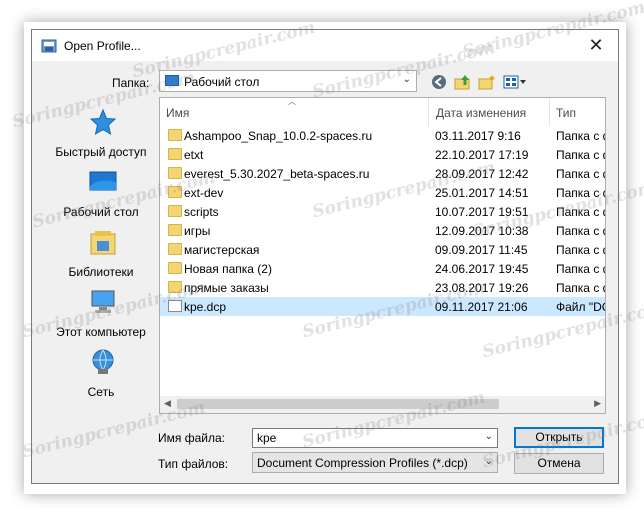 This screenshot has width=644, height=514. Describe the element at coordinates (566, 113) in the screenshot. I see `column-type: Тип` at that location.